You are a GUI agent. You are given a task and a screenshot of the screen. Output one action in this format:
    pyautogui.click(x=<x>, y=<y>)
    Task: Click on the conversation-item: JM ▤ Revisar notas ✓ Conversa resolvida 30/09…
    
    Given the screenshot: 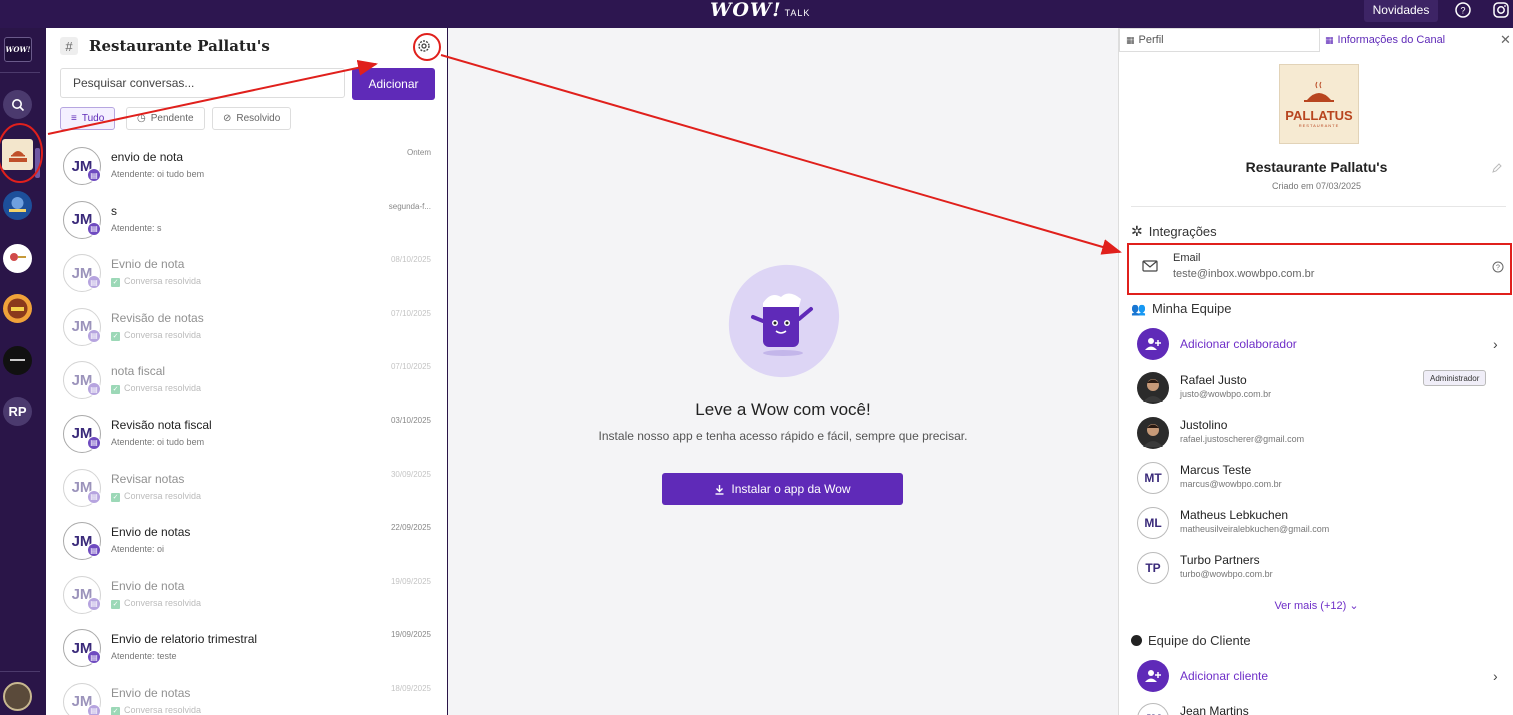 What is the action you would take?
    pyautogui.click(x=246, y=489)
    